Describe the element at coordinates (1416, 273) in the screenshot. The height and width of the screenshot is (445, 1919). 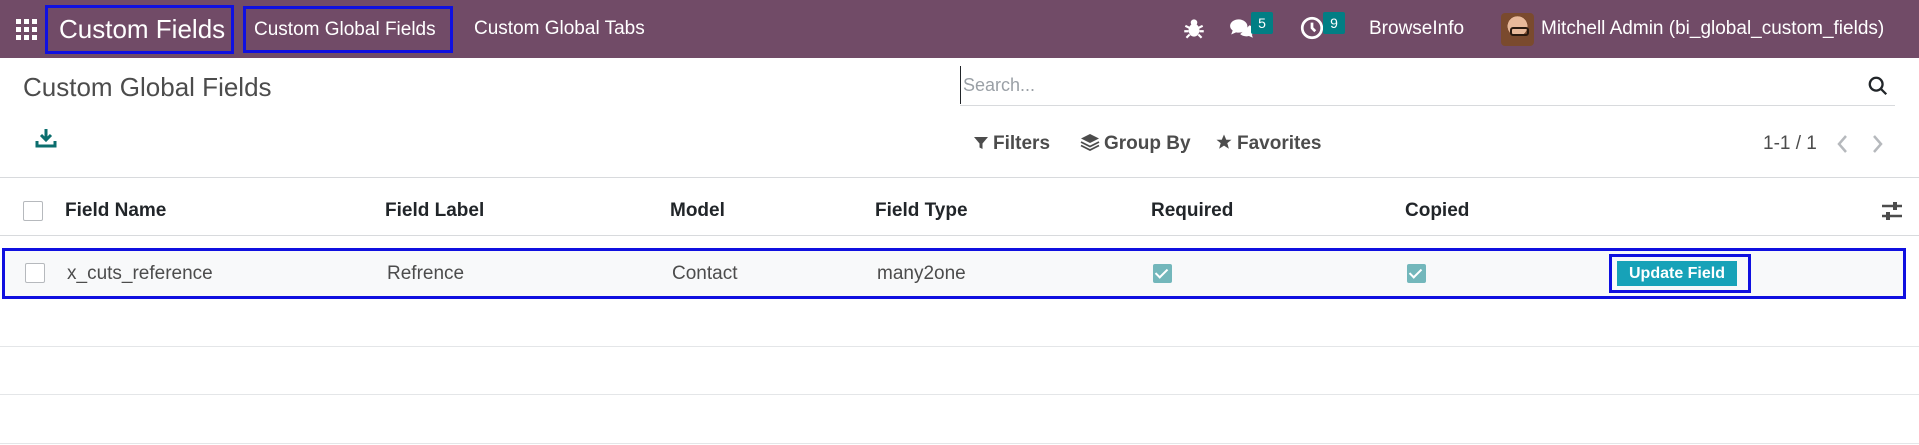
I see `cell-copied-check` at that location.